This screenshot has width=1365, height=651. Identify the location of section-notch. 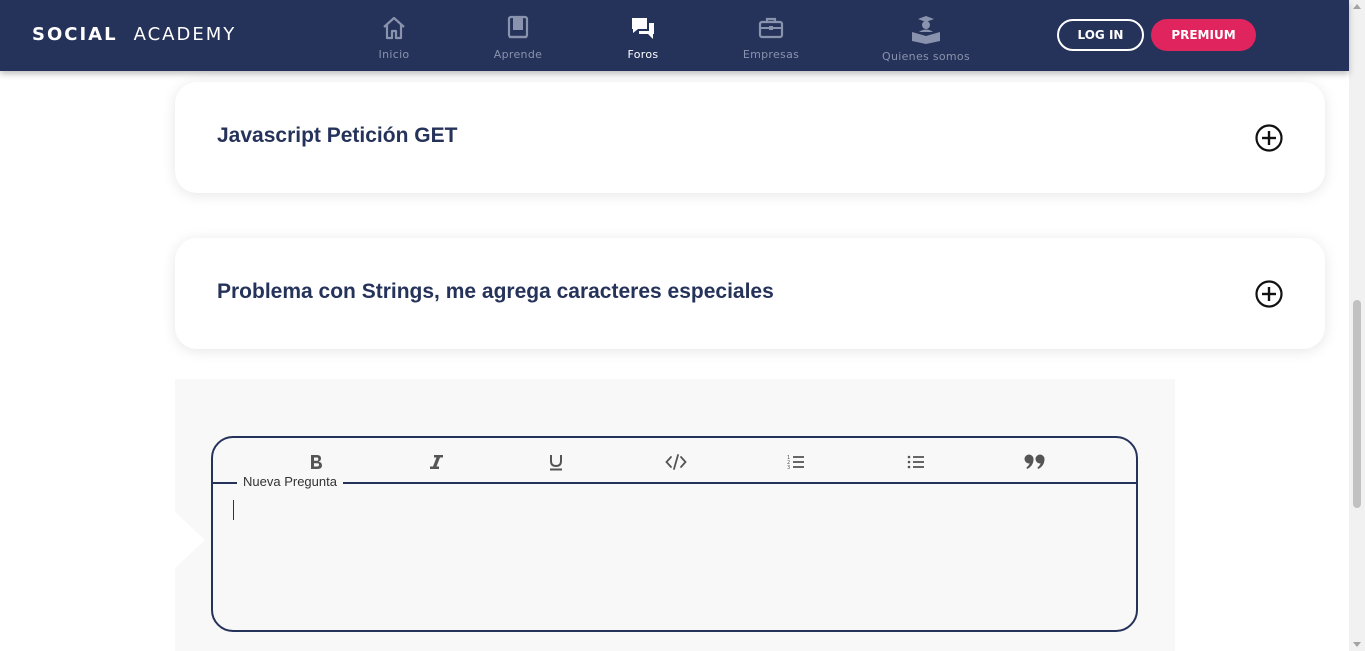
(190, 540).